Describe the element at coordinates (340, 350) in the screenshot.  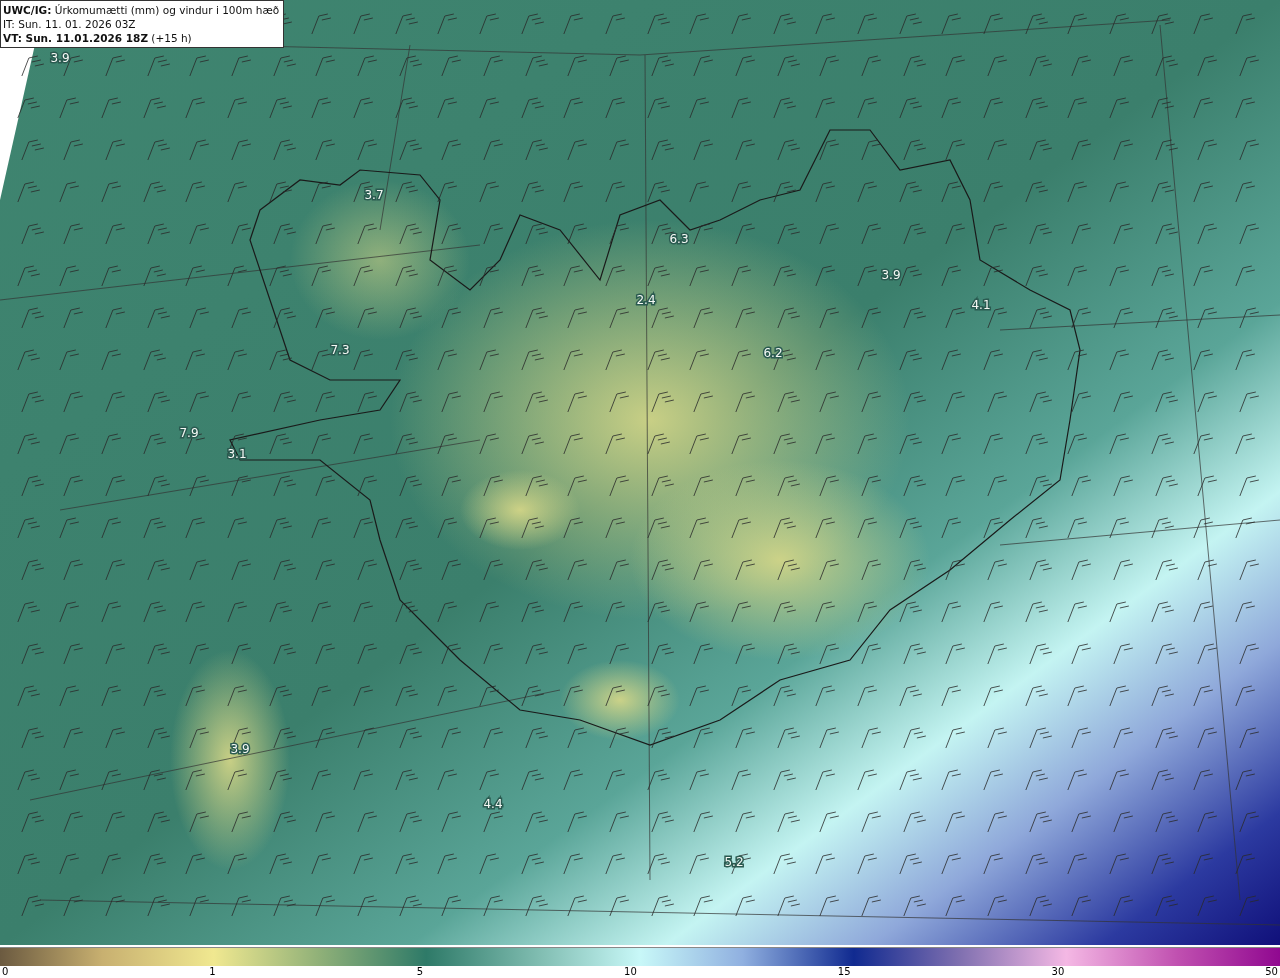
I see `value-label: 7.3` at that location.